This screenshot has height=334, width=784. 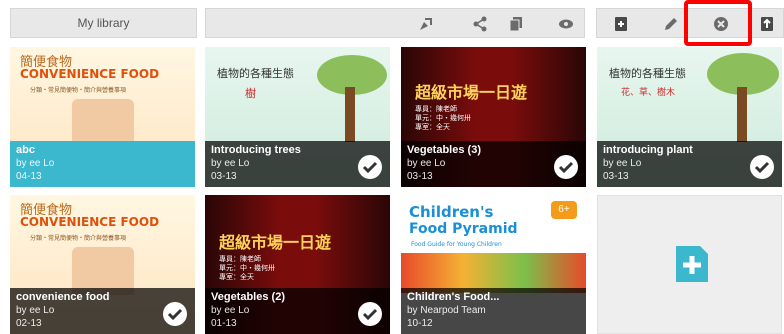 I want to click on card-author: by ee Lo, so click(x=35, y=163).